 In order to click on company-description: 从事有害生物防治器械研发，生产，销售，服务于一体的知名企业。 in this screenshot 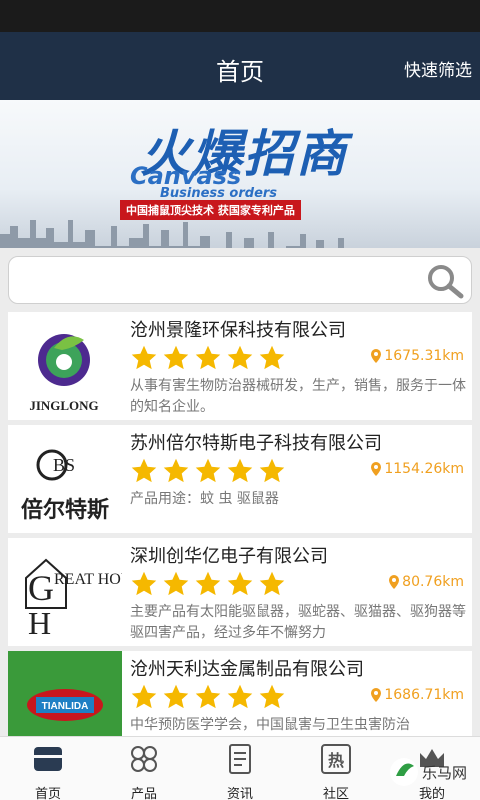, I will do `click(298, 396)`.